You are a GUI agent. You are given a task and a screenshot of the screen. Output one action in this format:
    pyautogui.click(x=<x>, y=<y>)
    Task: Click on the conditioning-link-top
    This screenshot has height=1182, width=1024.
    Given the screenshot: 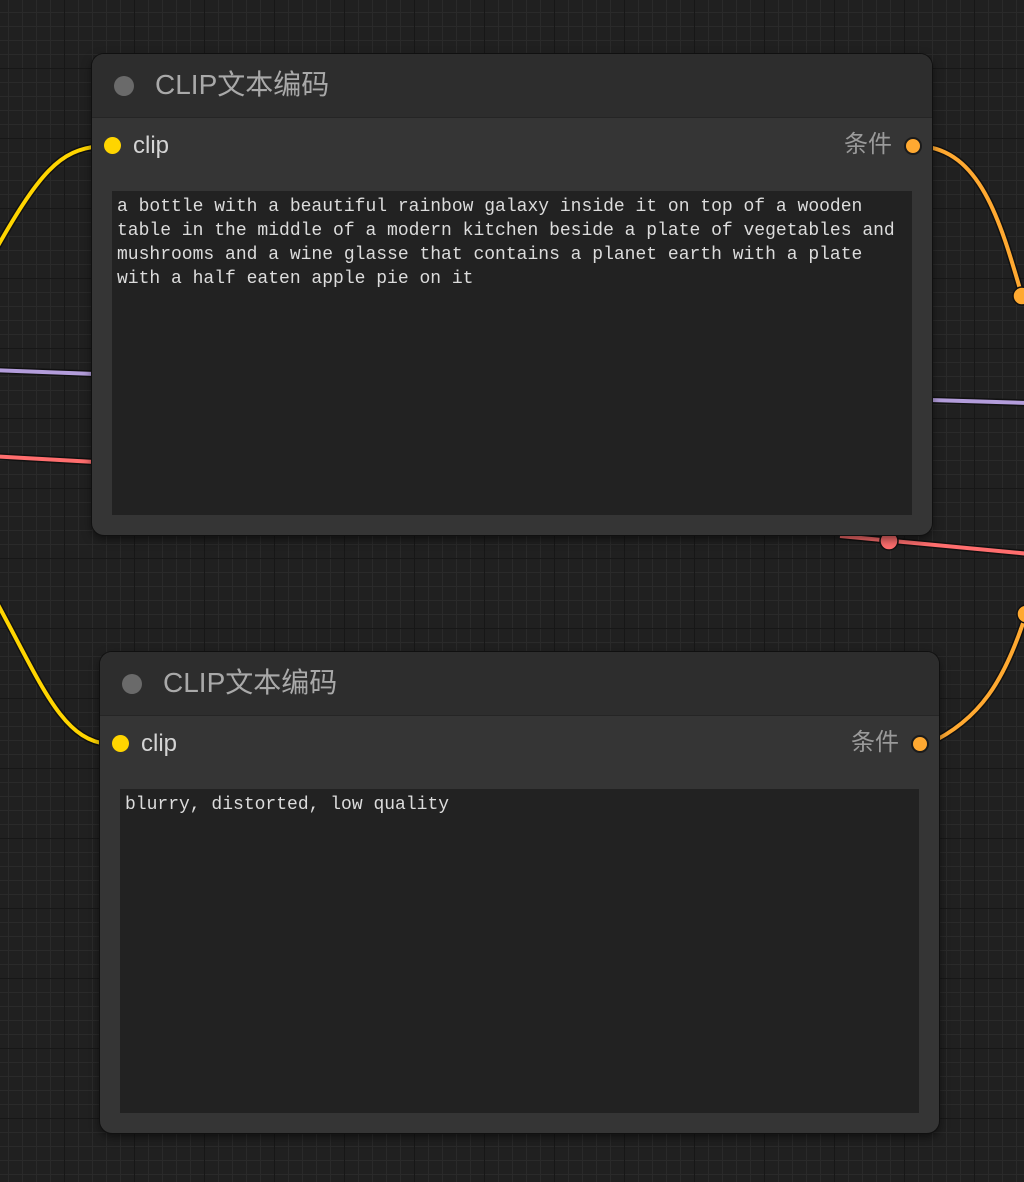 What is the action you would take?
    pyautogui.click(x=971, y=219)
    